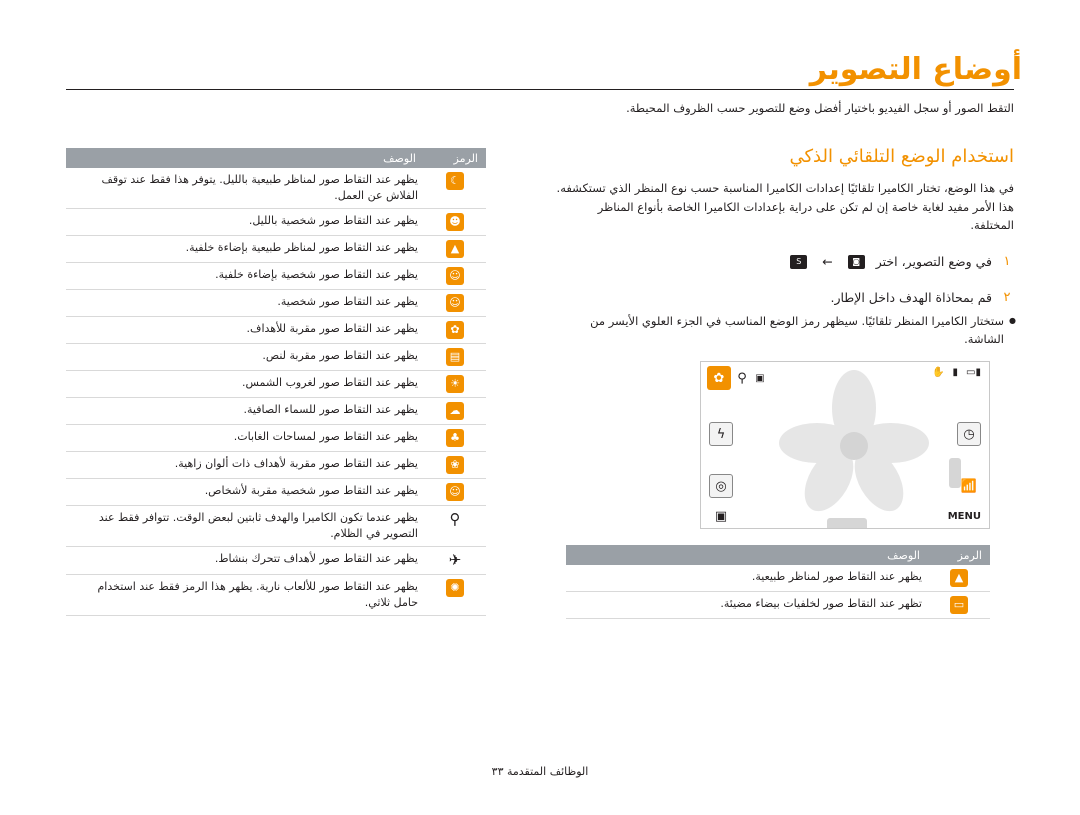 This screenshot has width=1080, height=815. I want to click on clear-sky-icon: ☁, so click(455, 411).